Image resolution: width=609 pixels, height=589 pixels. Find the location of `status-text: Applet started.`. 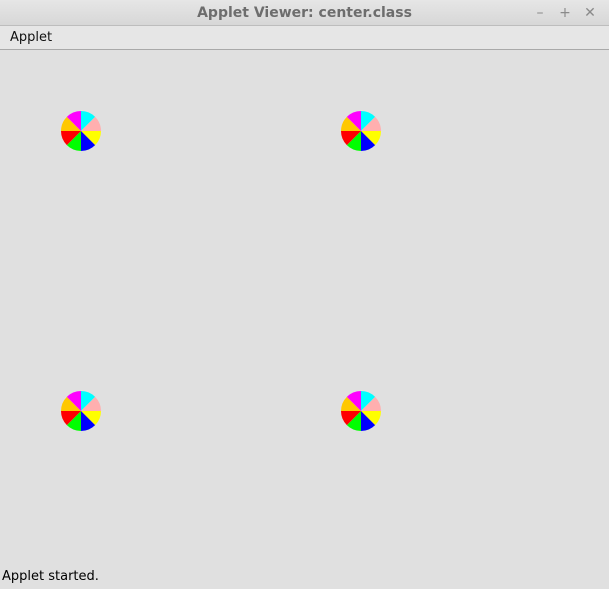

status-text: Applet started. is located at coordinates (50, 576).